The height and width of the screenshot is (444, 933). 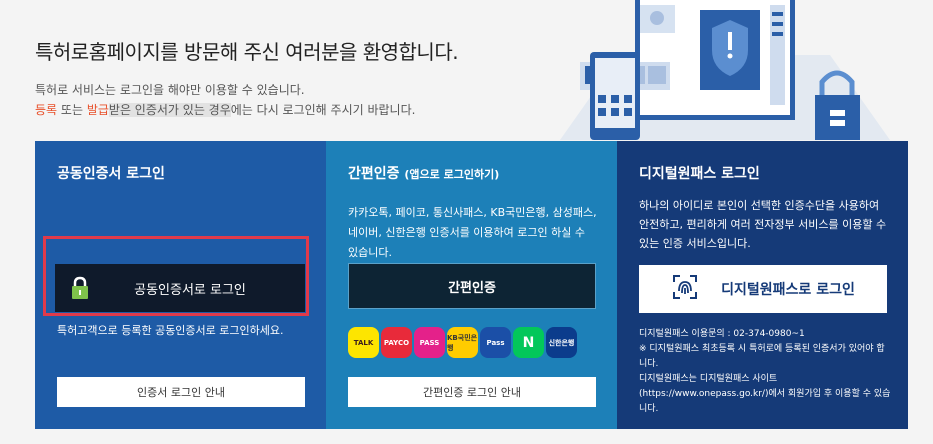 What do you see at coordinates (685, 289) in the screenshot?
I see `fingerprint-icon` at bounding box center [685, 289].